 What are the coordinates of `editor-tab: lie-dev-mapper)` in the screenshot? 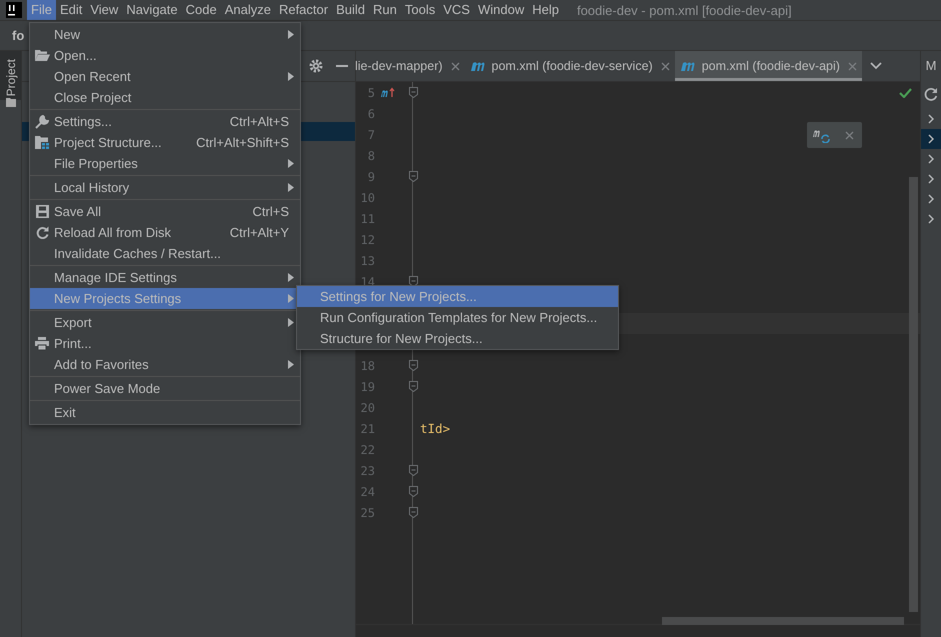 It's located at (407, 66).